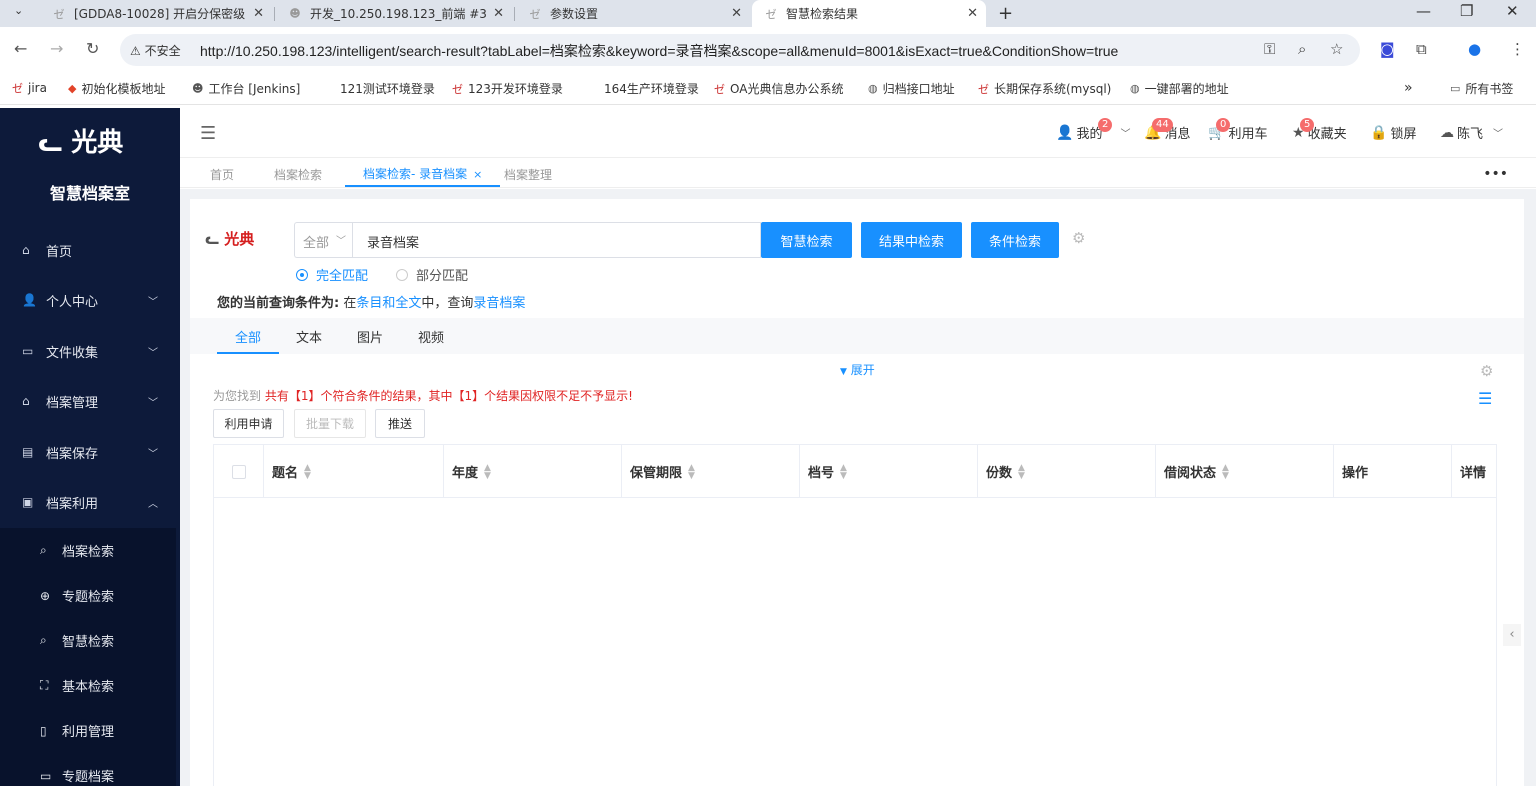 The image size is (1536, 786). I want to click on col-borrow-status: 借阅状态 ▲ ▼, so click(1245, 471).